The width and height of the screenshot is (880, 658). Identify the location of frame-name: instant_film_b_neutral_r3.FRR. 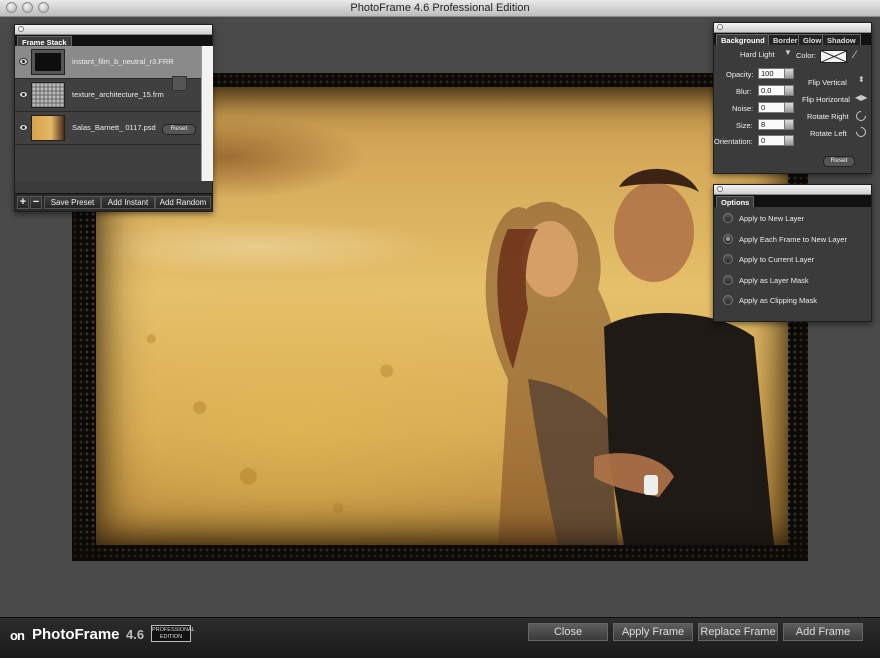
(123, 61).